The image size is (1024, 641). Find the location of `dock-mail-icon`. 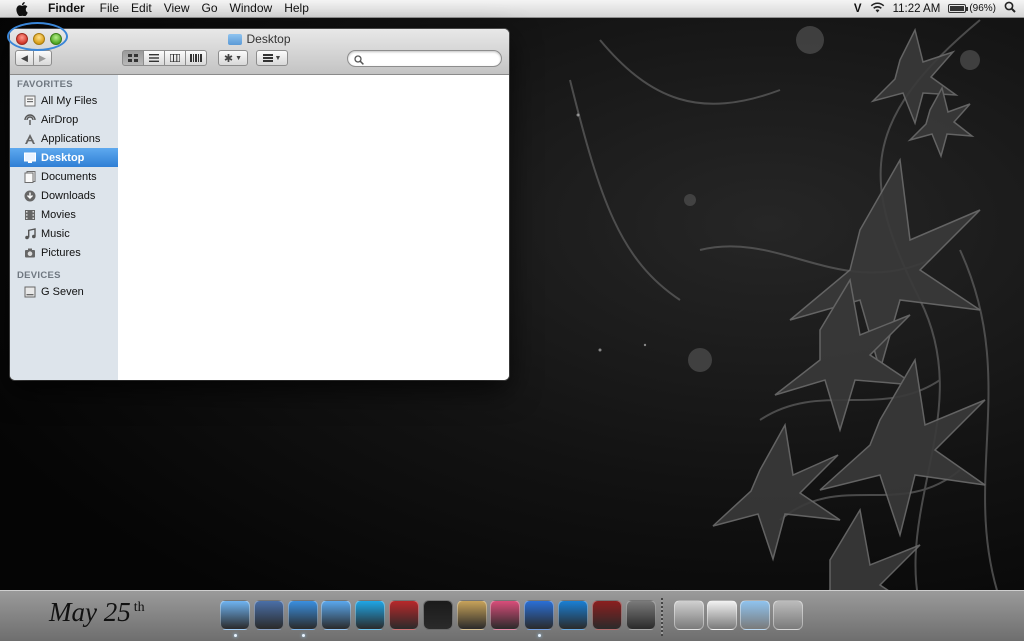

dock-mail-icon is located at coordinates (269, 615).